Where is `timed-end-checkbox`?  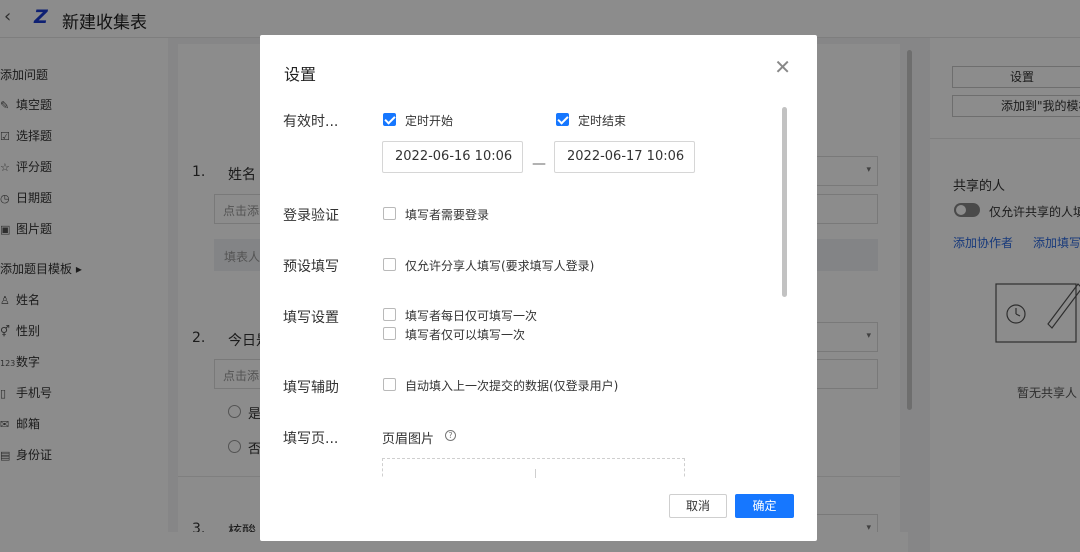 timed-end-checkbox is located at coordinates (562, 119).